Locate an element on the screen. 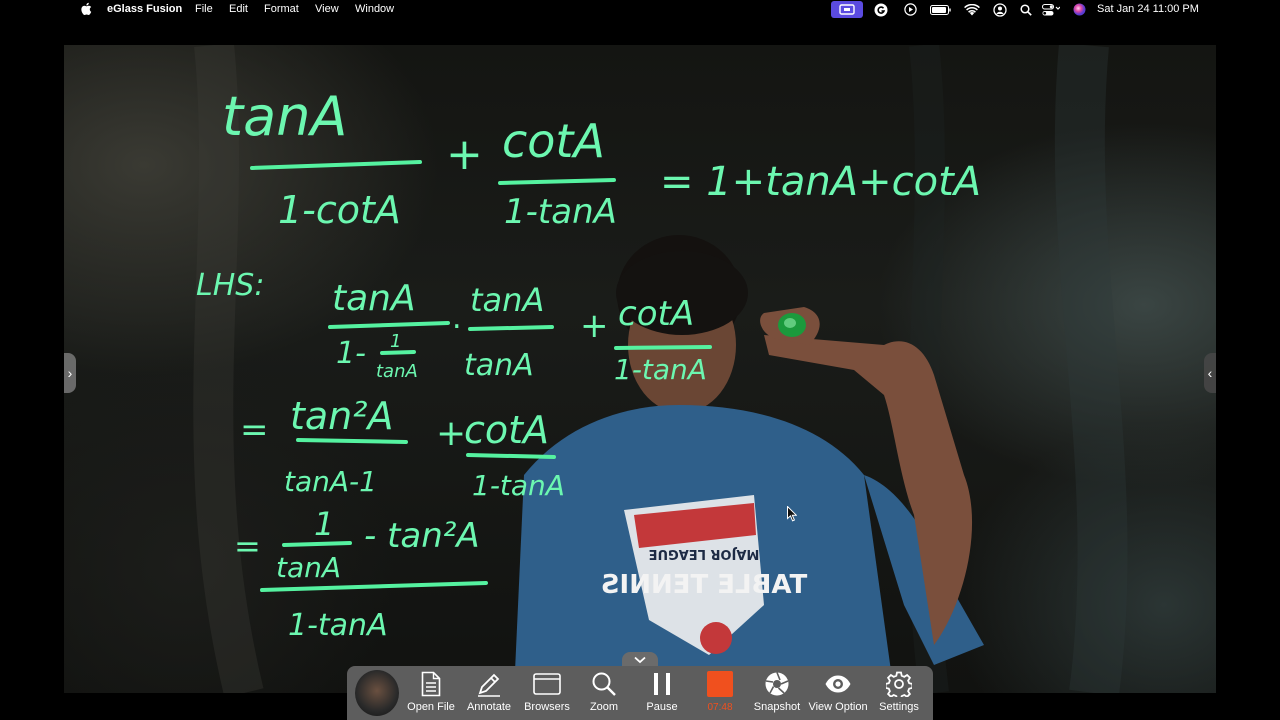 This screenshot has height=720, width=1280. apple-icon is located at coordinates (86, 9).